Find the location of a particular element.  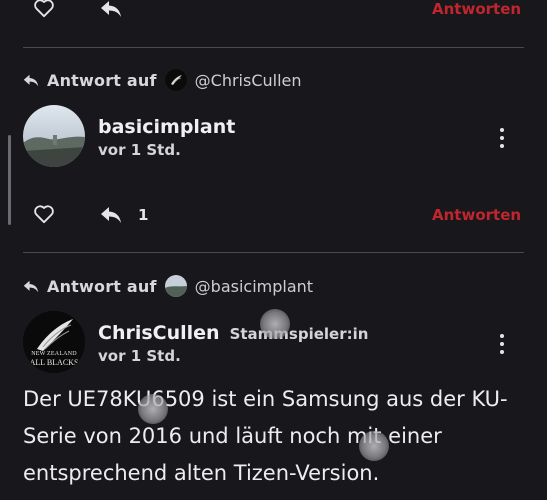

mini-avatar-allblacks is located at coordinates (175, 80).